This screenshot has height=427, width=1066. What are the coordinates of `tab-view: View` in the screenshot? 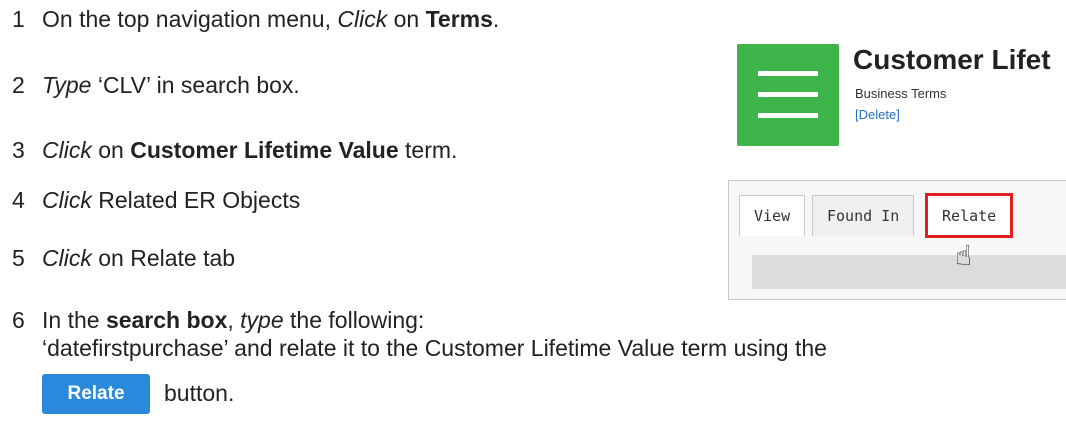 It's located at (772, 215).